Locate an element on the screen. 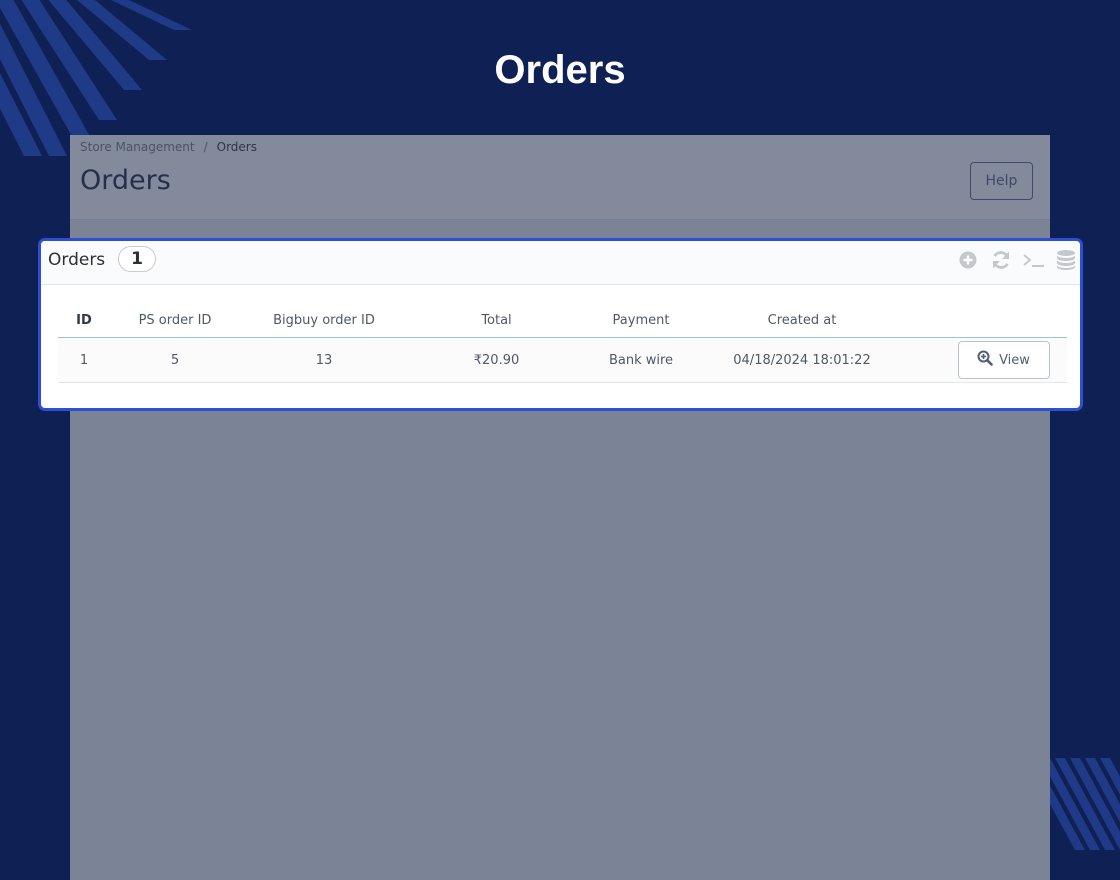 The width and height of the screenshot is (1120, 880). panel-header: Orders 1 is located at coordinates (560, 263).